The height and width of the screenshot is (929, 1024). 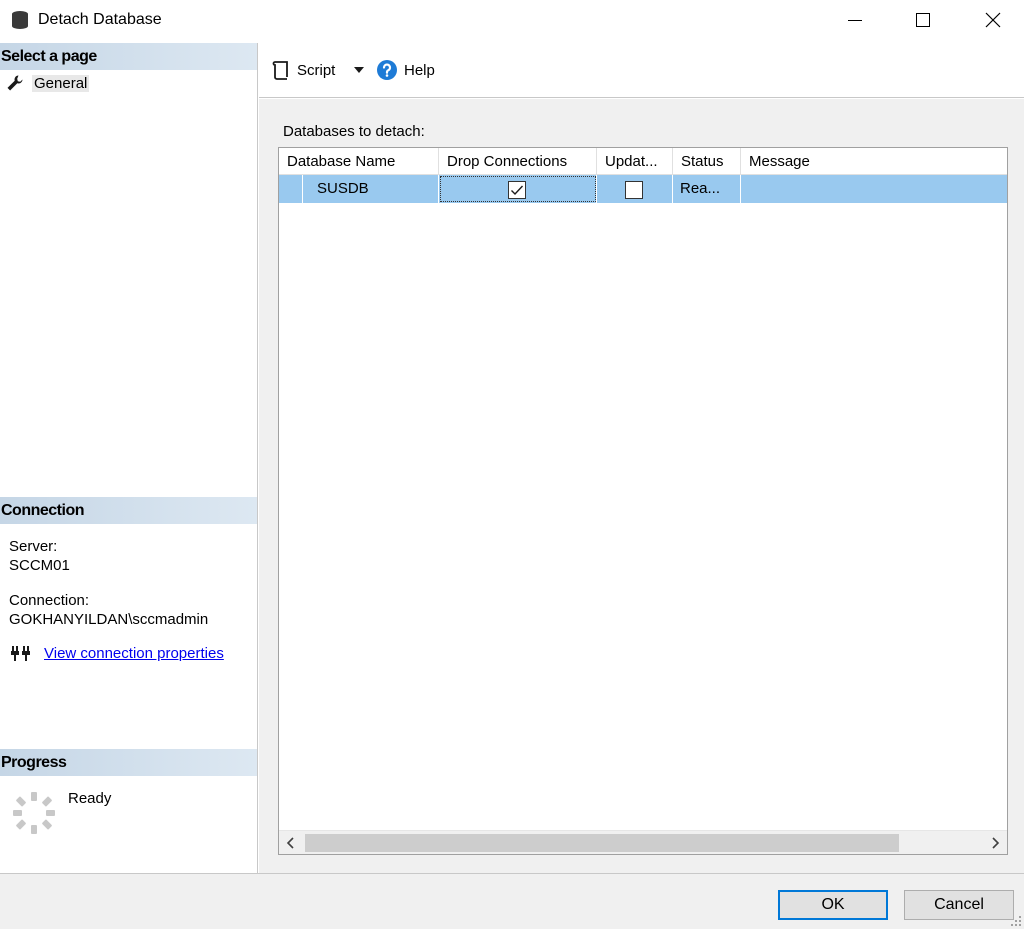 I want to click on cell-message, so click(x=874, y=189).